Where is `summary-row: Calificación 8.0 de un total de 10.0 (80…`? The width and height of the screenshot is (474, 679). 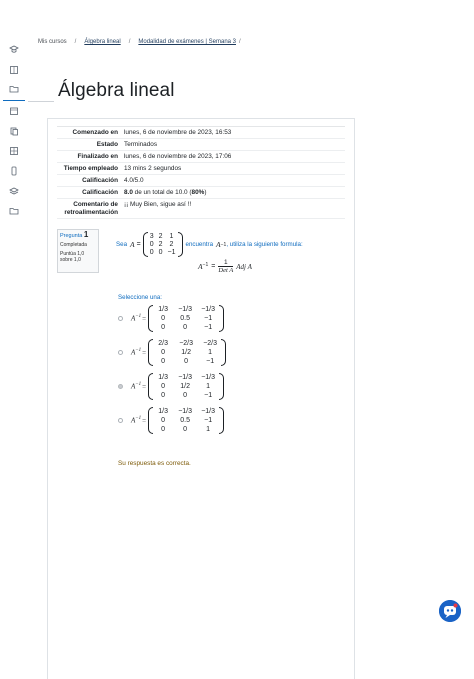
summary-row: Calificación 8.0 de un total de 10.0 (80… is located at coordinates (201, 193).